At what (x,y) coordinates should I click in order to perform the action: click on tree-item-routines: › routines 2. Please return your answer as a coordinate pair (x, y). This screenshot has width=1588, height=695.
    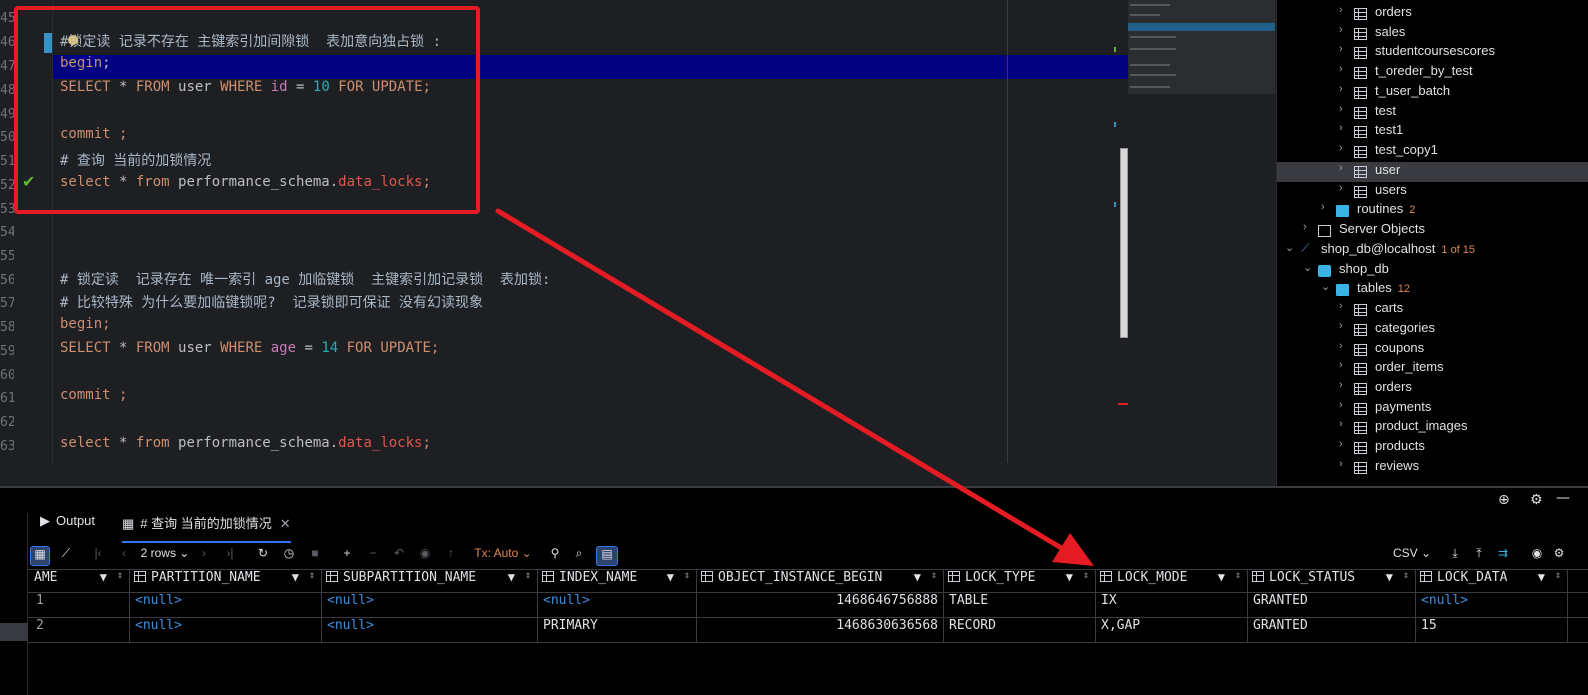
    Looking at the image, I should click on (1432, 211).